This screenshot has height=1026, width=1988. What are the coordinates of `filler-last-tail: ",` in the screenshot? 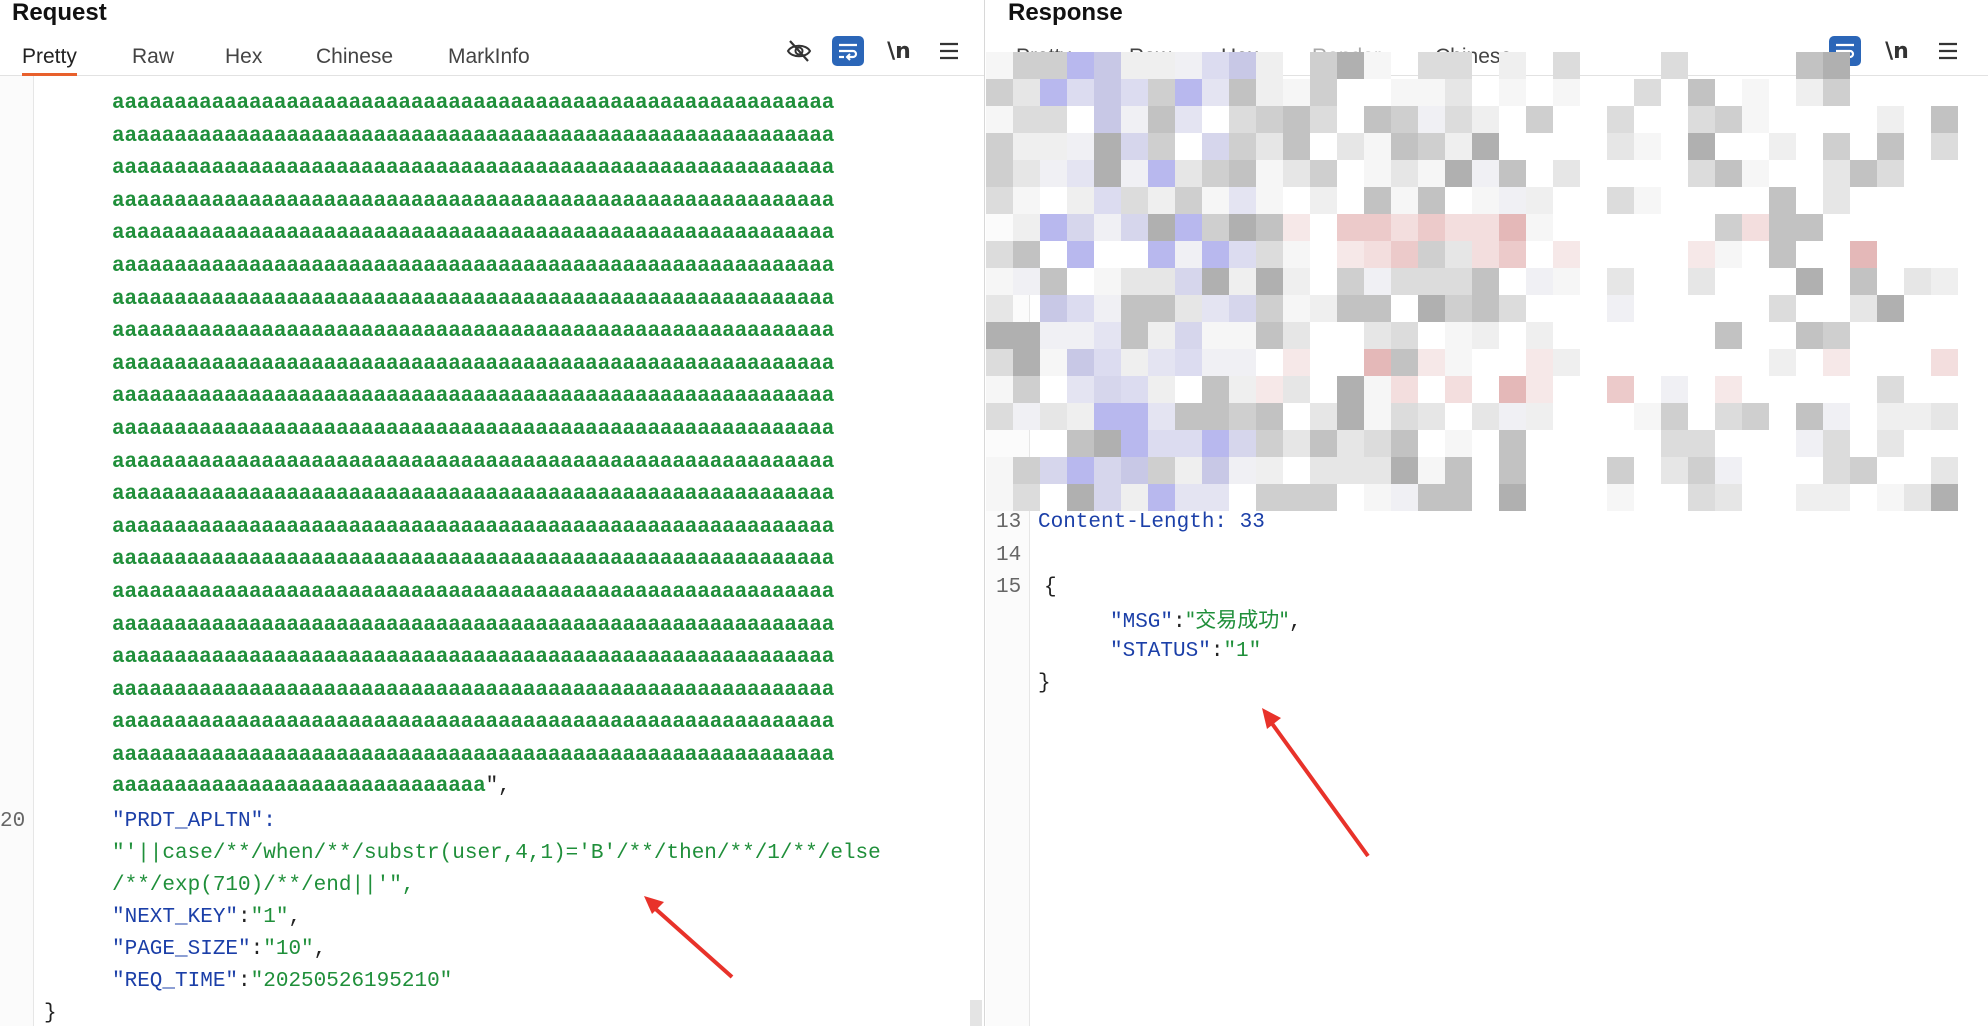 It's located at (498, 786).